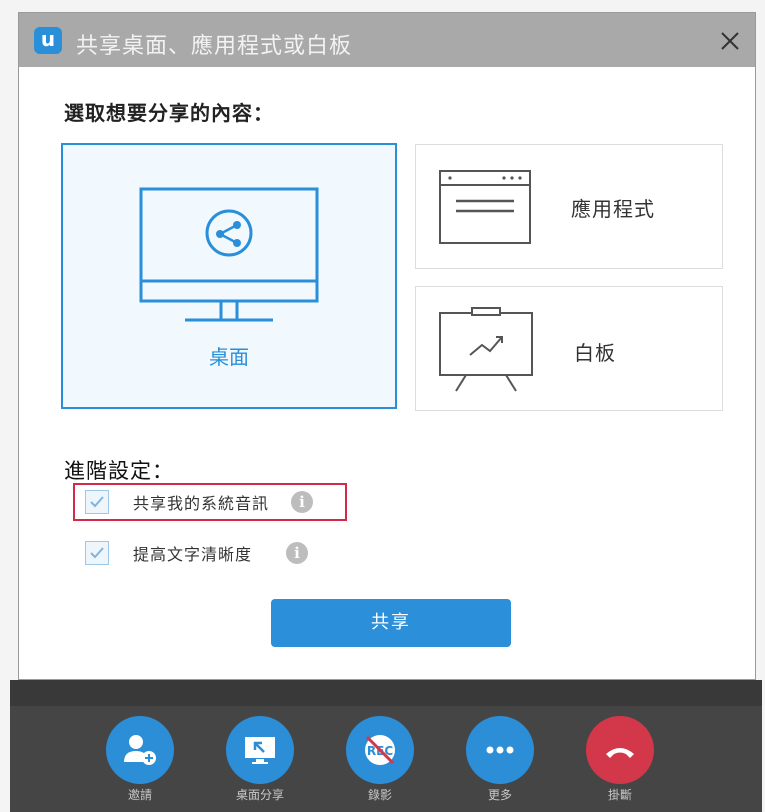 This screenshot has width=765, height=812. What do you see at coordinates (193, 554) in the screenshot?
I see `text-clarity-label: 提高文字清晰度` at bounding box center [193, 554].